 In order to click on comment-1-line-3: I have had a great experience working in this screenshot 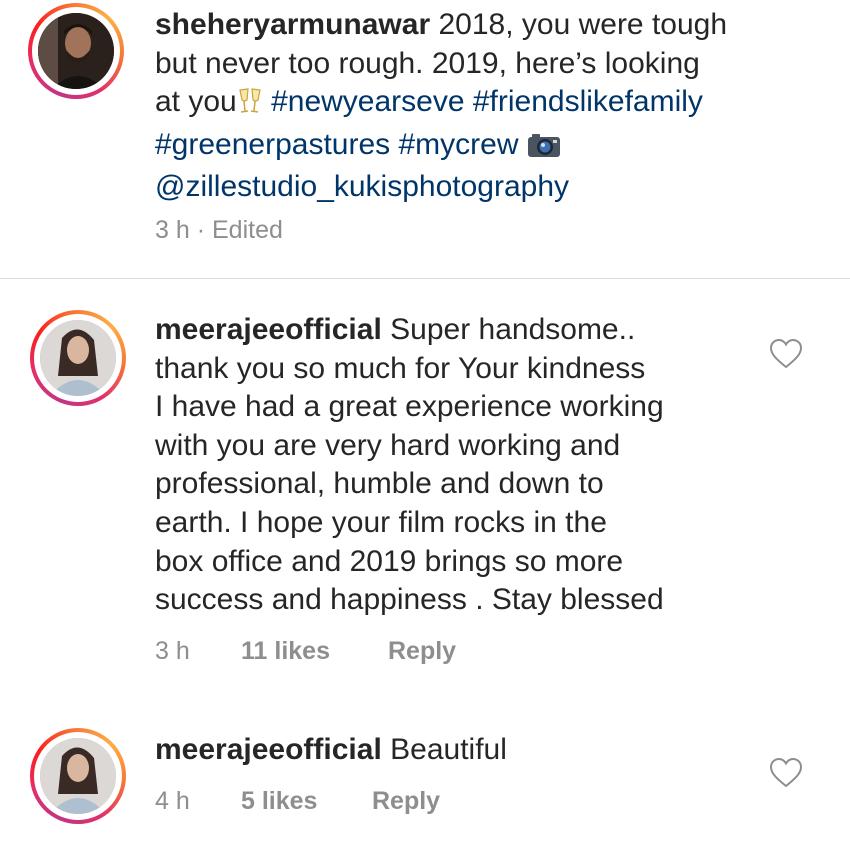, I will do `click(409, 407)`.